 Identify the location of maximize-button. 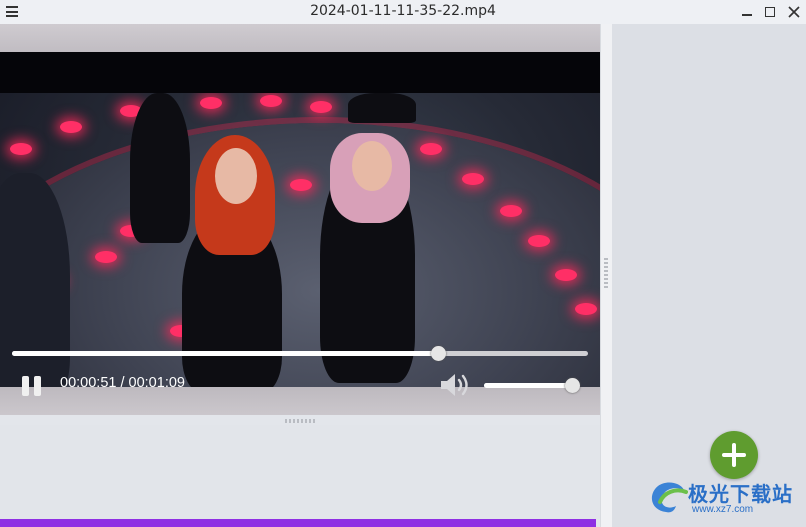
(770, 12).